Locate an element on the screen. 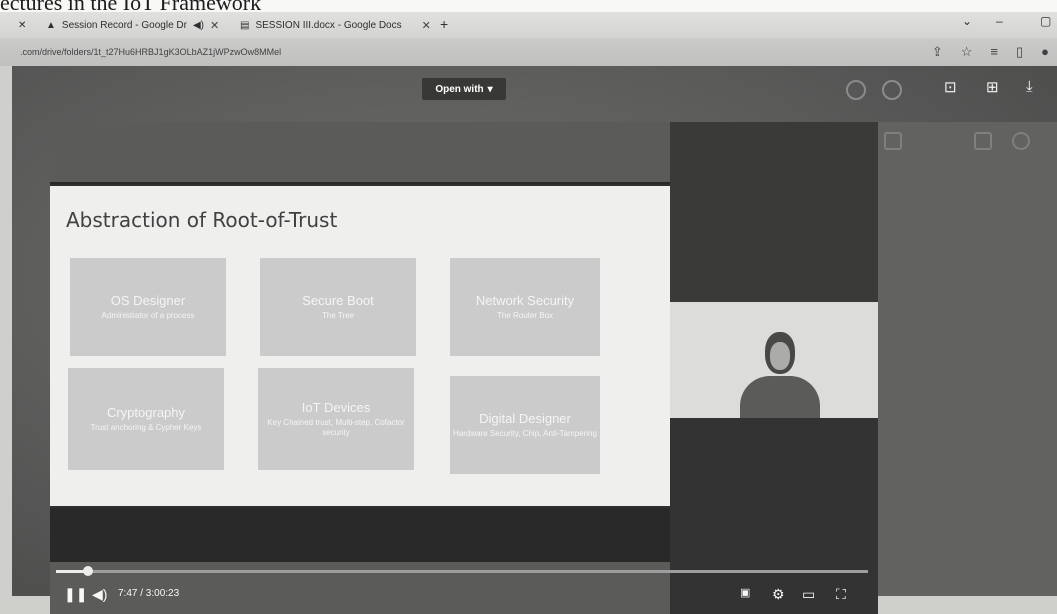  video-top-area is located at coordinates (360, 152).